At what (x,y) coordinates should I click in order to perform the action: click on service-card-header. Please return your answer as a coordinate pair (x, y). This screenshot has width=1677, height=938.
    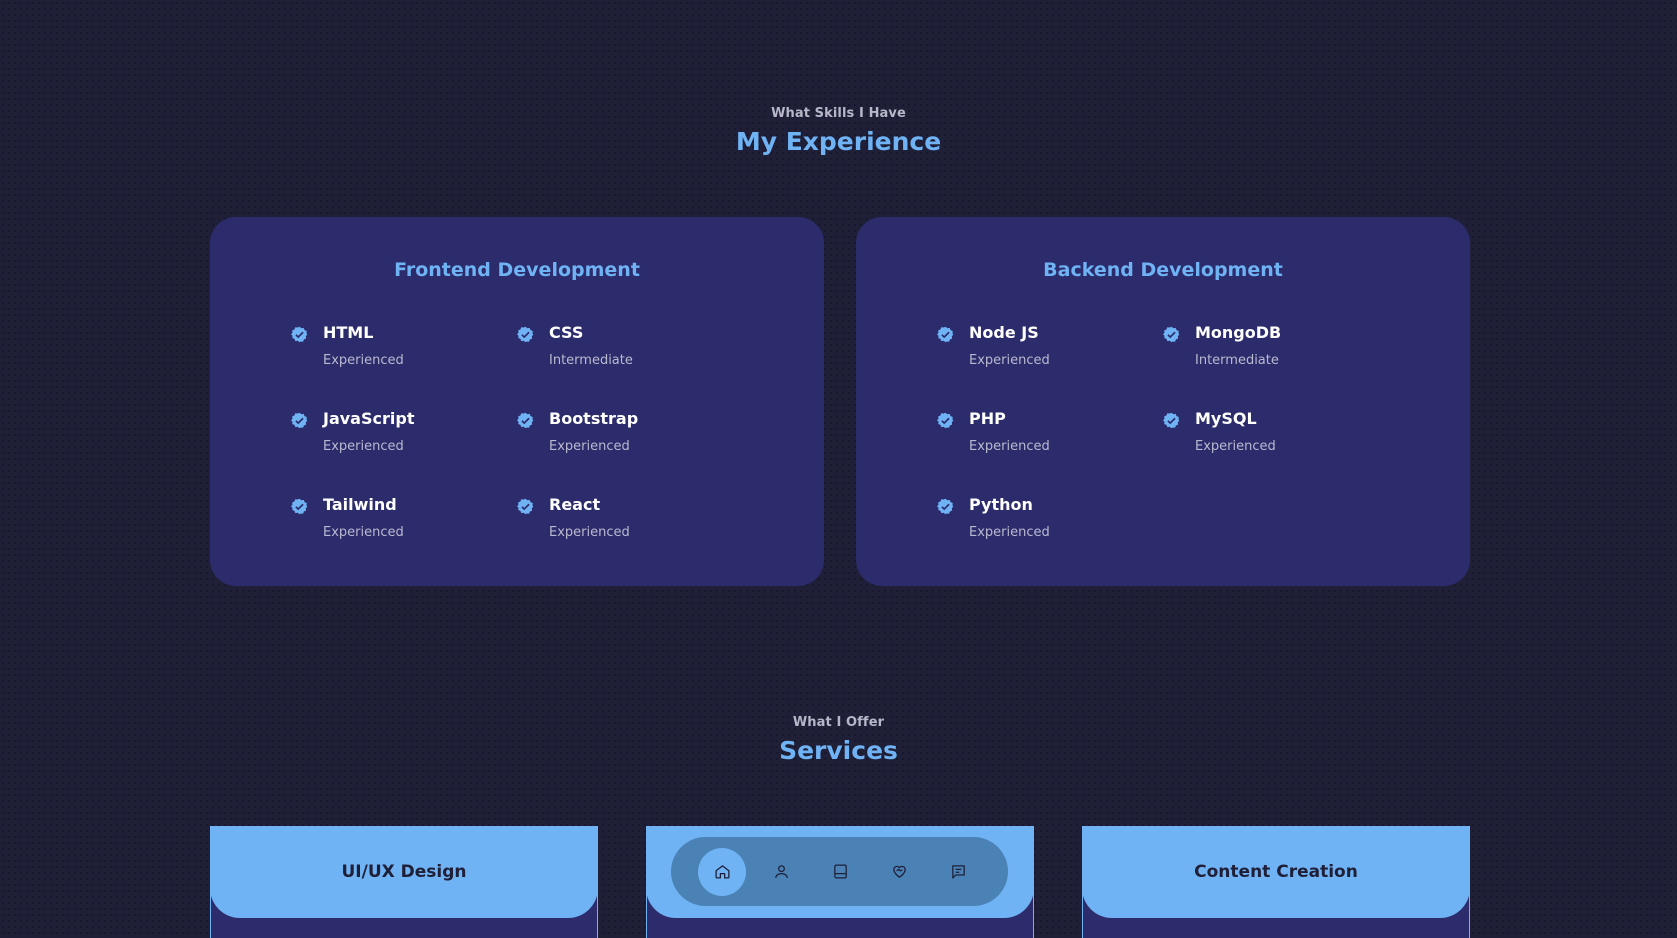
    Looking at the image, I should click on (840, 872).